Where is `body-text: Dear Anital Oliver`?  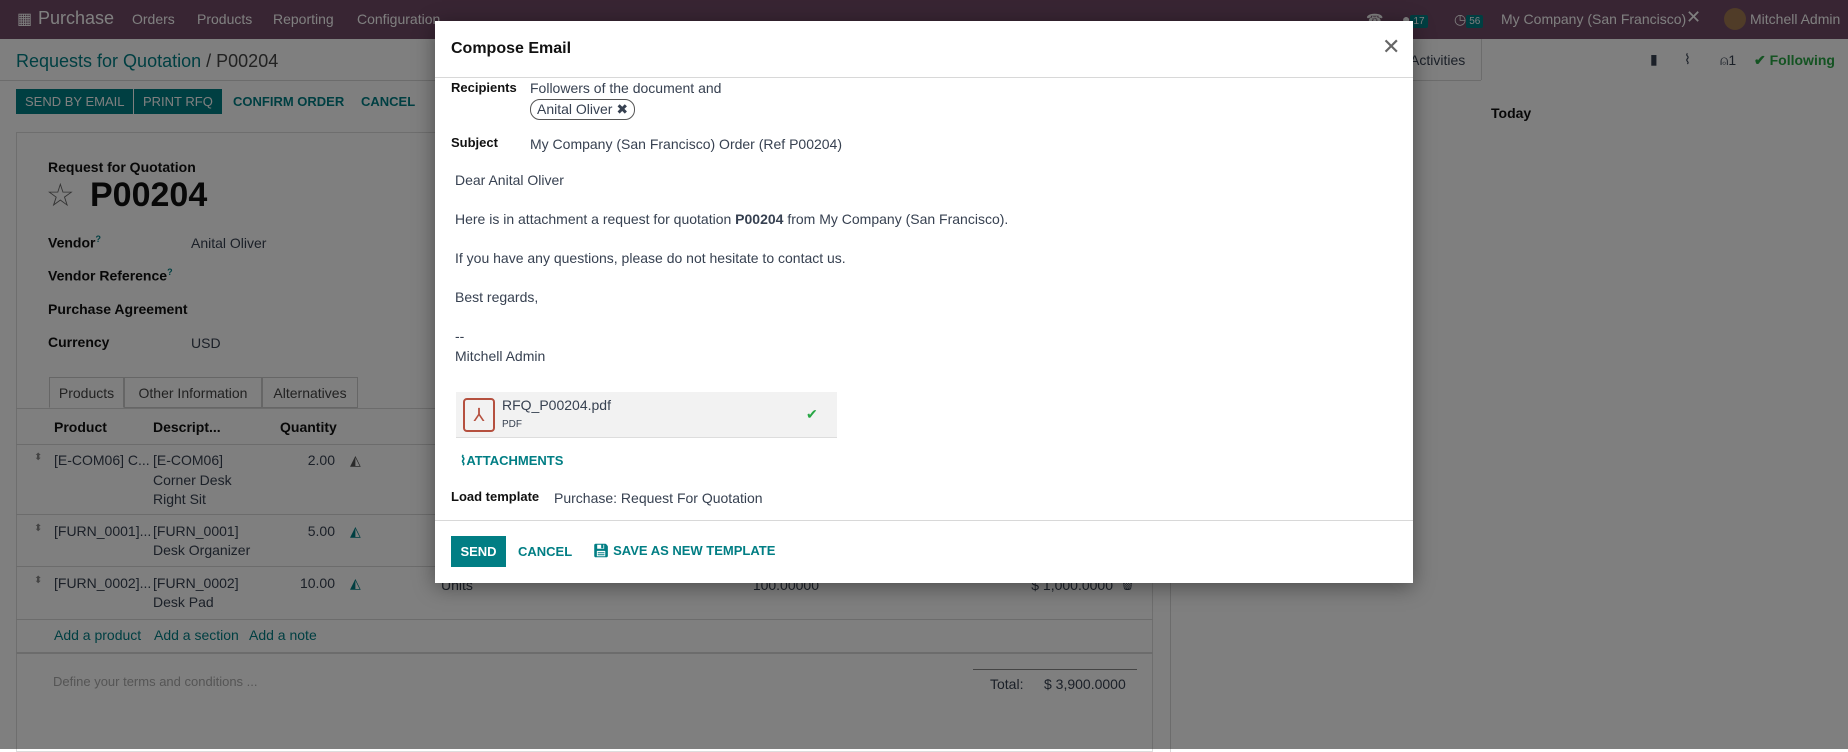
body-text: Dear Anital Oliver is located at coordinates (509, 180).